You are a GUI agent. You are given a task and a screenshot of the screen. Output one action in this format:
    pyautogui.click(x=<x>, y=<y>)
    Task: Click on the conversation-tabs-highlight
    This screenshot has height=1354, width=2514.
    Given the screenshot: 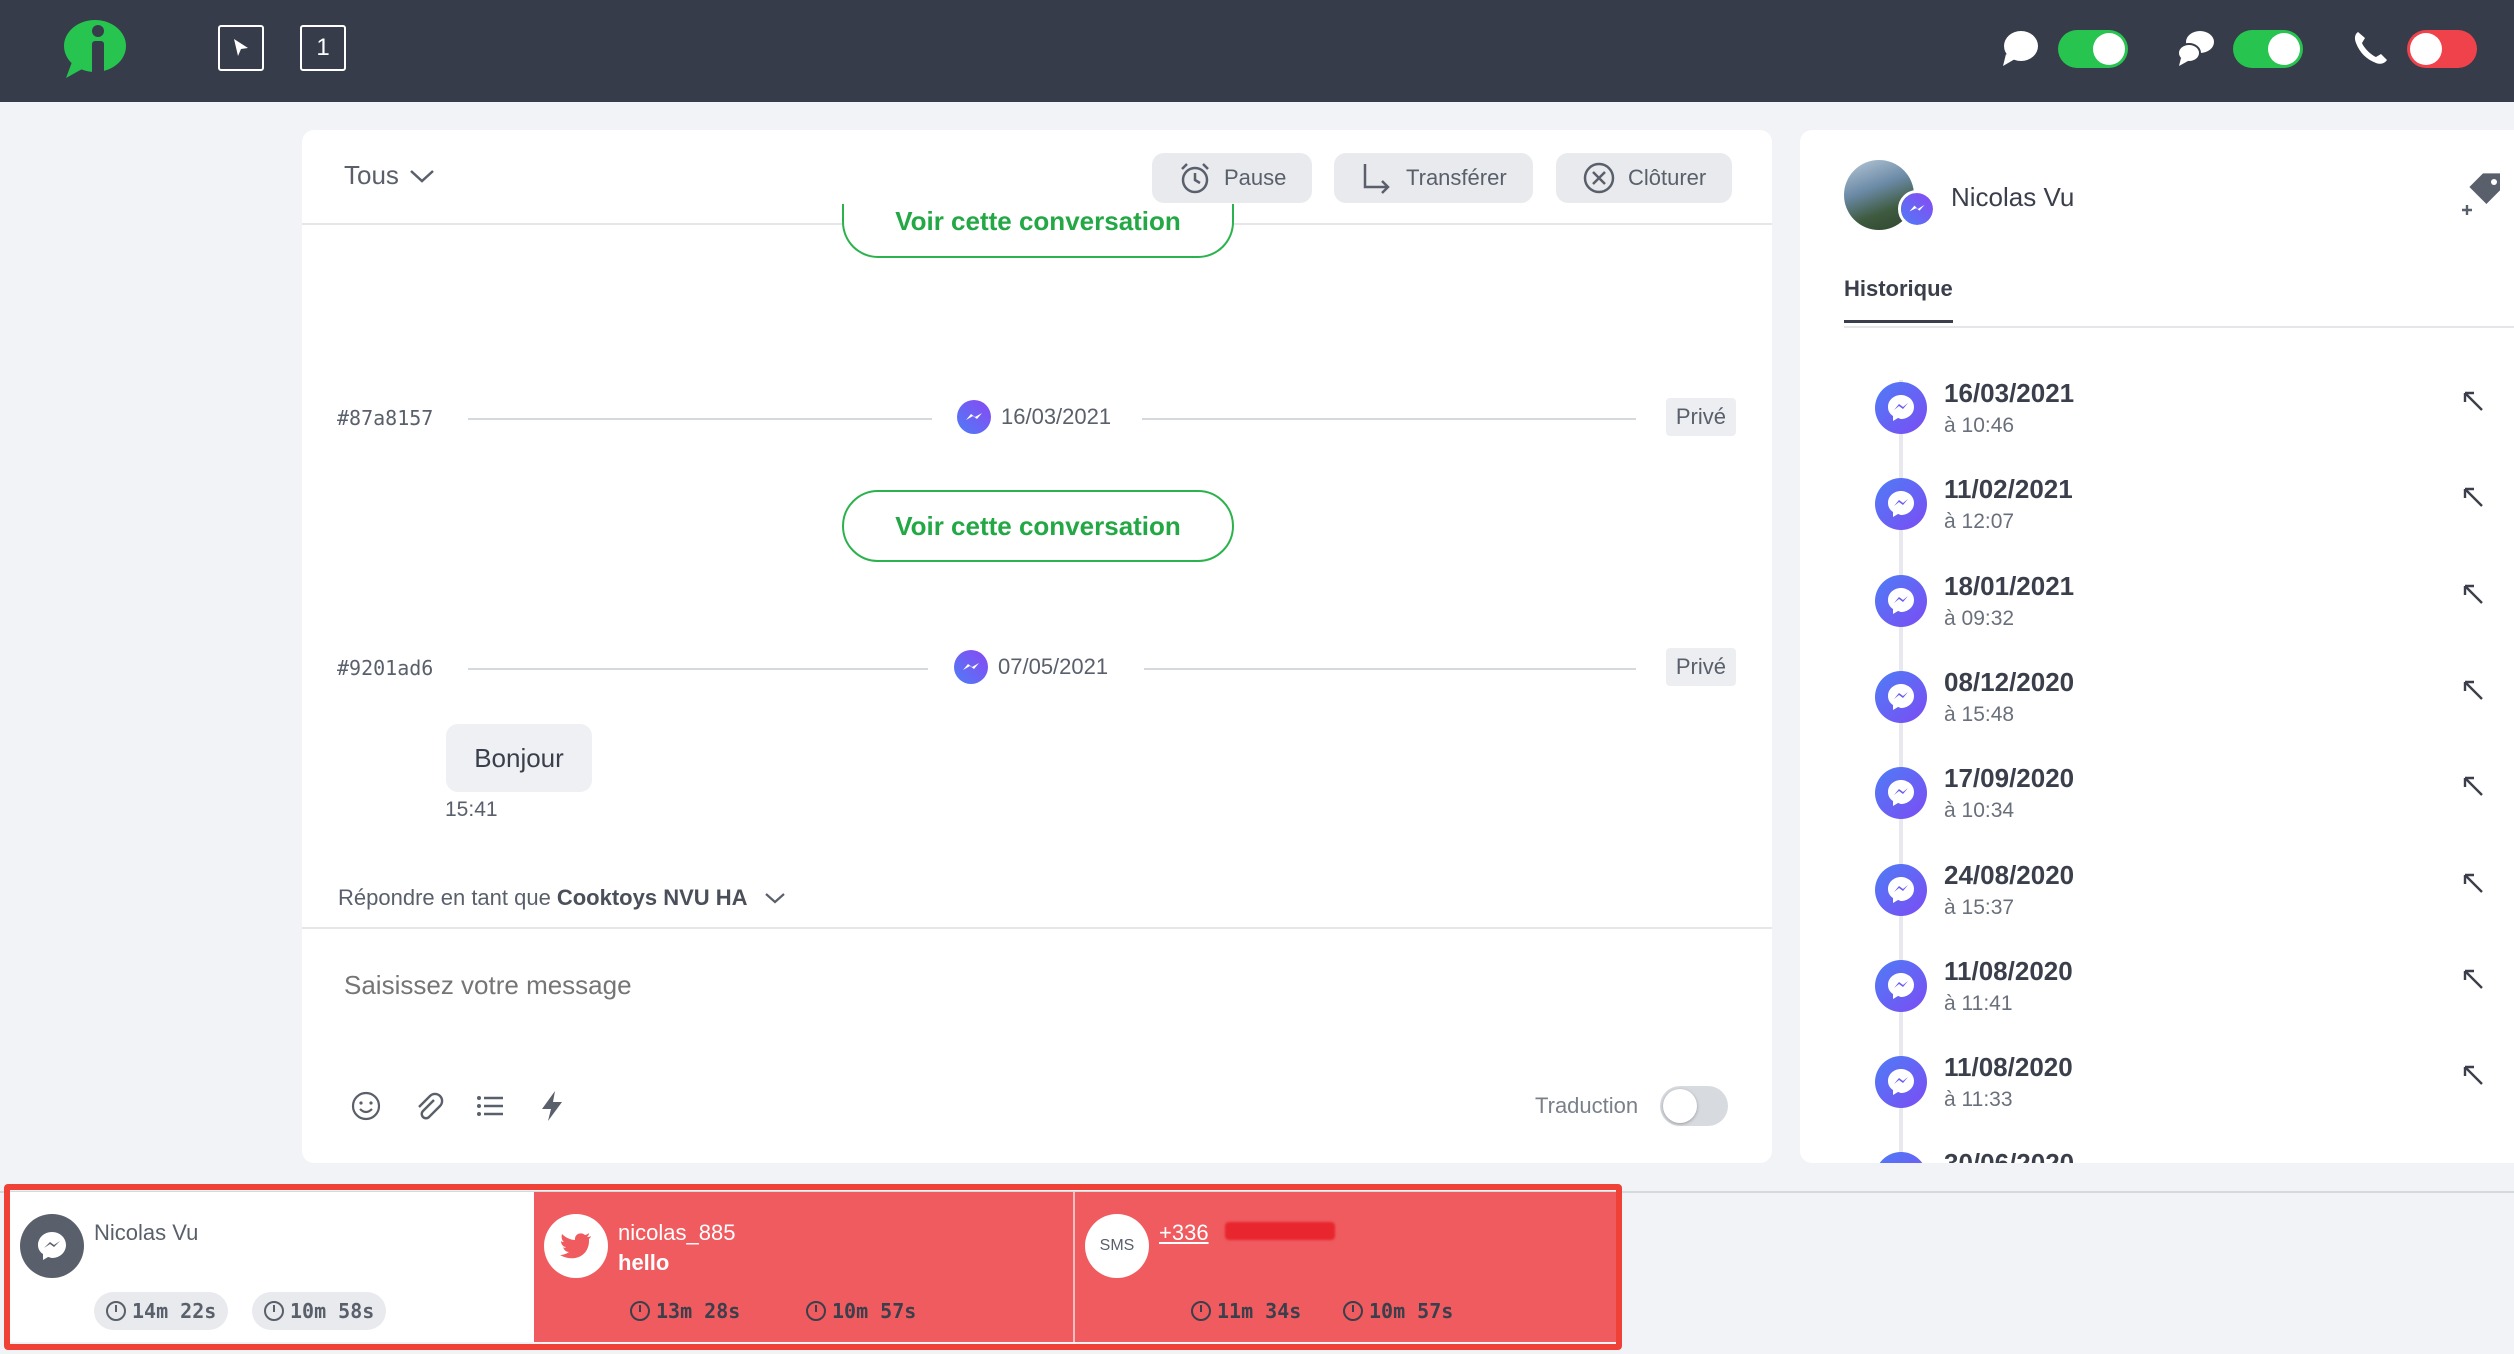 What is the action you would take?
    pyautogui.click(x=813, y=1267)
    